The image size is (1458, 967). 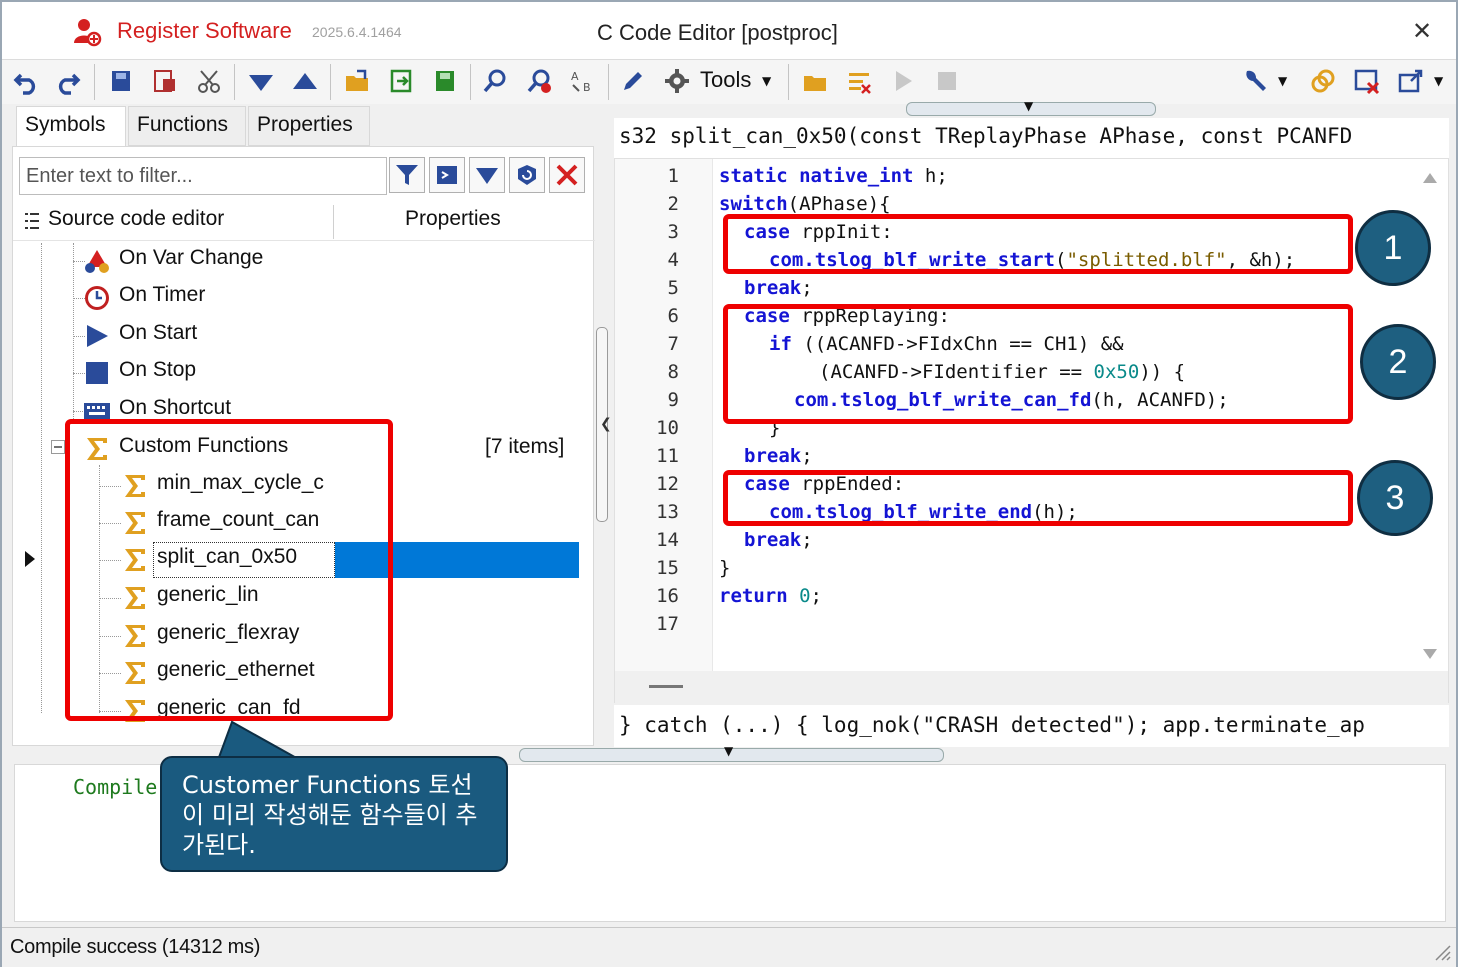 I want to click on scroll-up-icon, so click(x=1430, y=178).